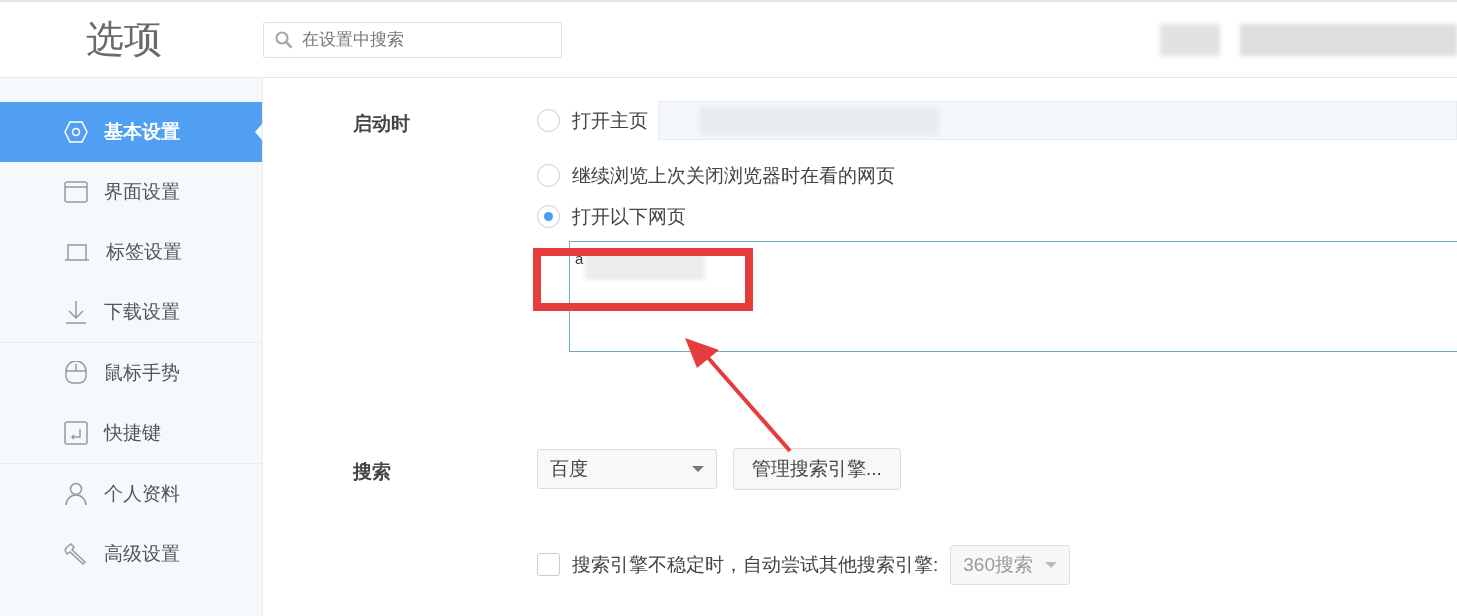 The image size is (1457, 616). I want to click on engine-select: 百度, so click(627, 469).